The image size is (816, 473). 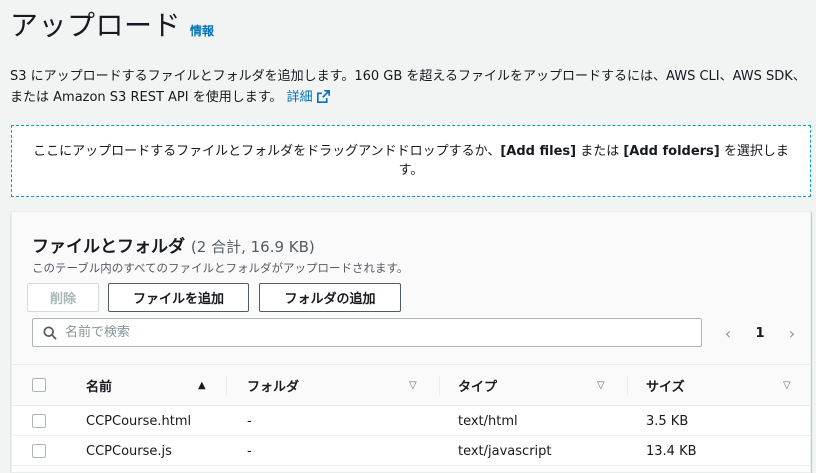 What do you see at coordinates (721, 385) in the screenshot?
I see `column-header-size: サイズ ▽` at bounding box center [721, 385].